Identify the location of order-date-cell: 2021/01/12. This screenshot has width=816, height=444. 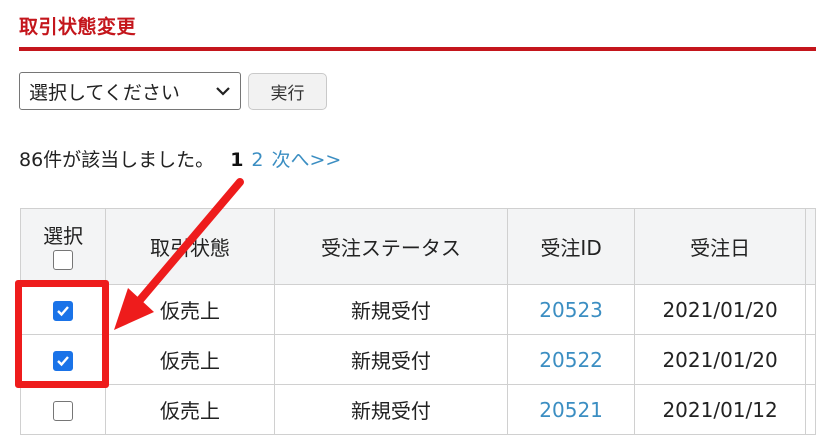
(720, 409).